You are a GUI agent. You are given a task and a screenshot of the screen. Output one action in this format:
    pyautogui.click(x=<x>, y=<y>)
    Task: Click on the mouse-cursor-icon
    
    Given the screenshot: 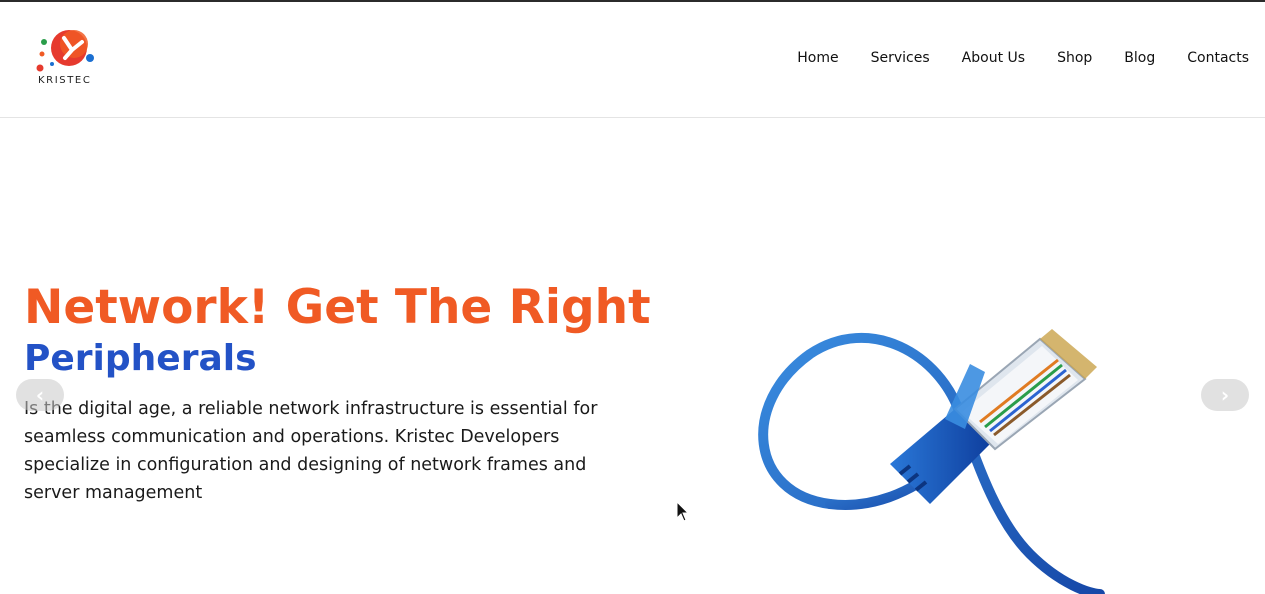 What is the action you would take?
    pyautogui.click(x=683, y=511)
    